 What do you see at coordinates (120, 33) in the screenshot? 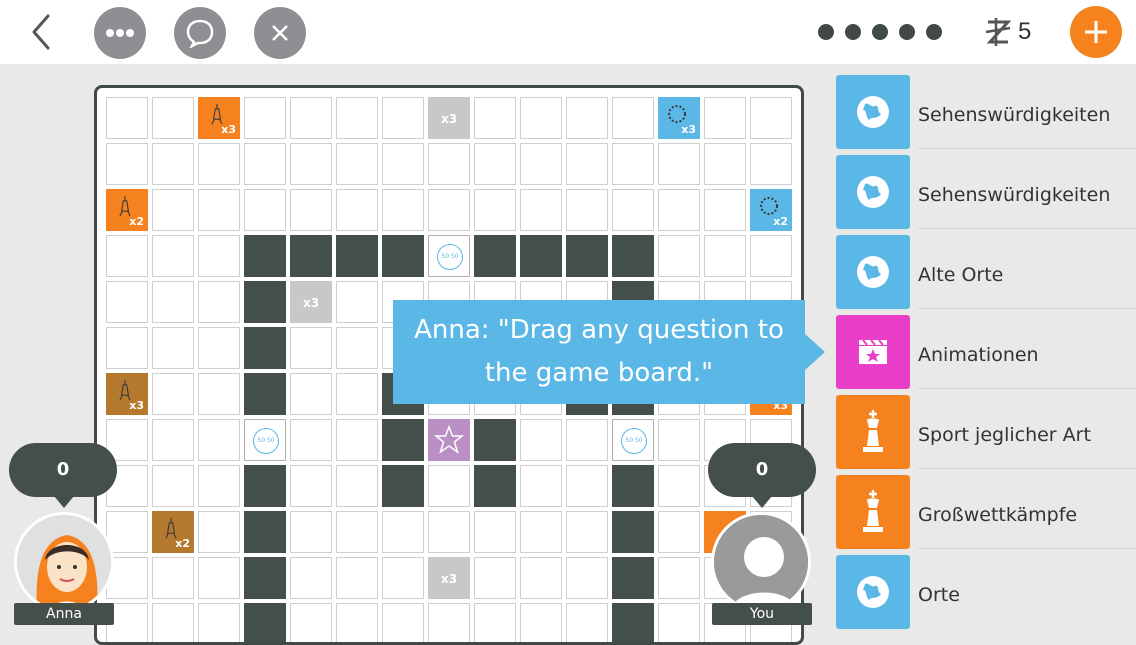
I see `more-options-button` at bounding box center [120, 33].